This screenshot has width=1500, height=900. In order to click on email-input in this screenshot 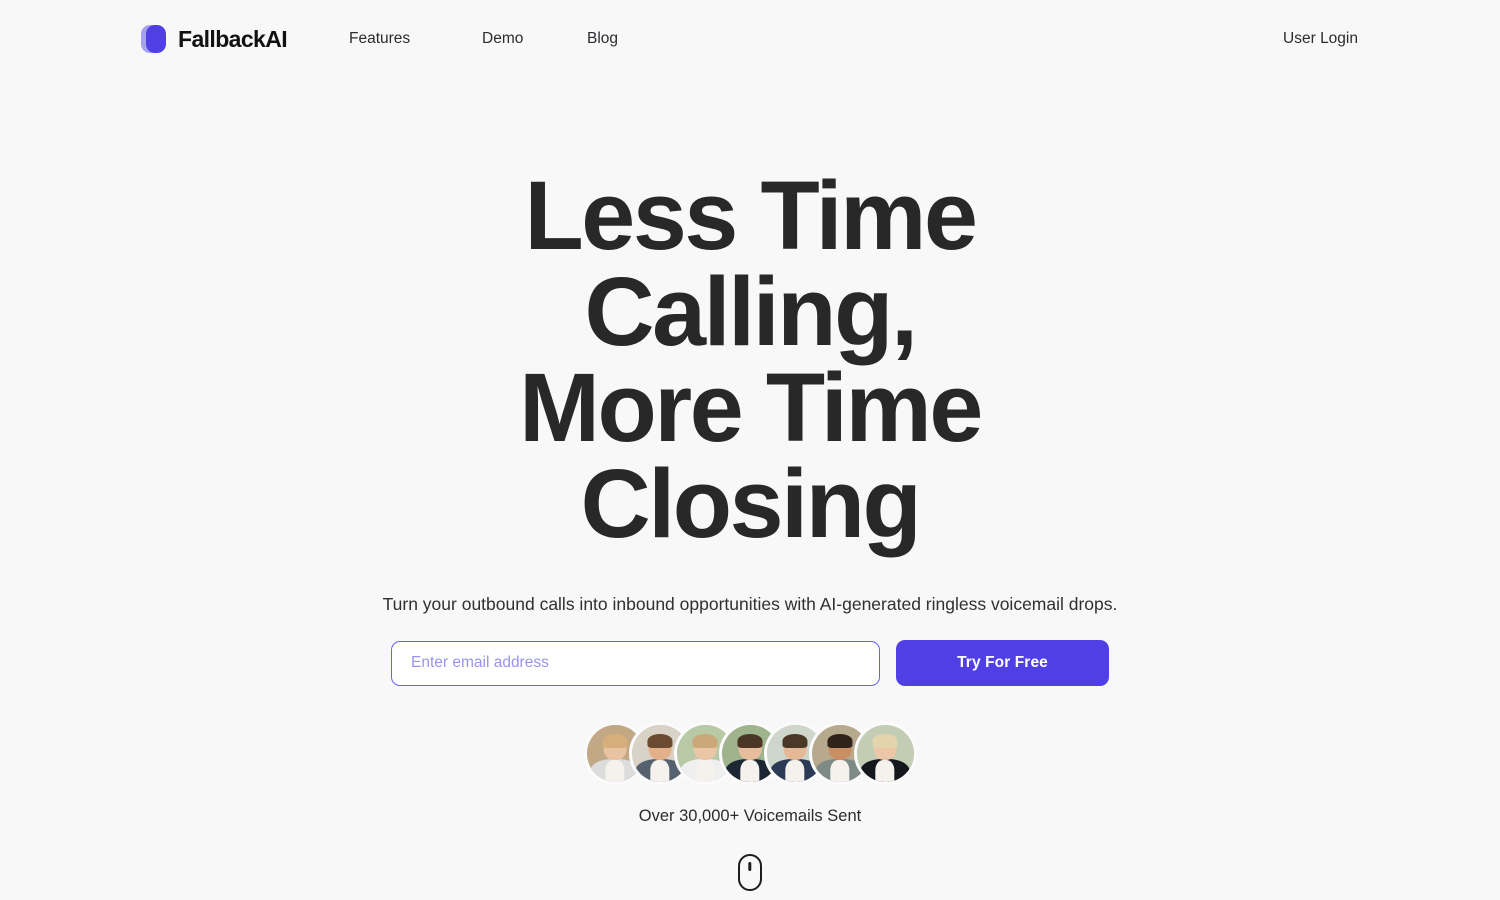, I will do `click(635, 663)`.